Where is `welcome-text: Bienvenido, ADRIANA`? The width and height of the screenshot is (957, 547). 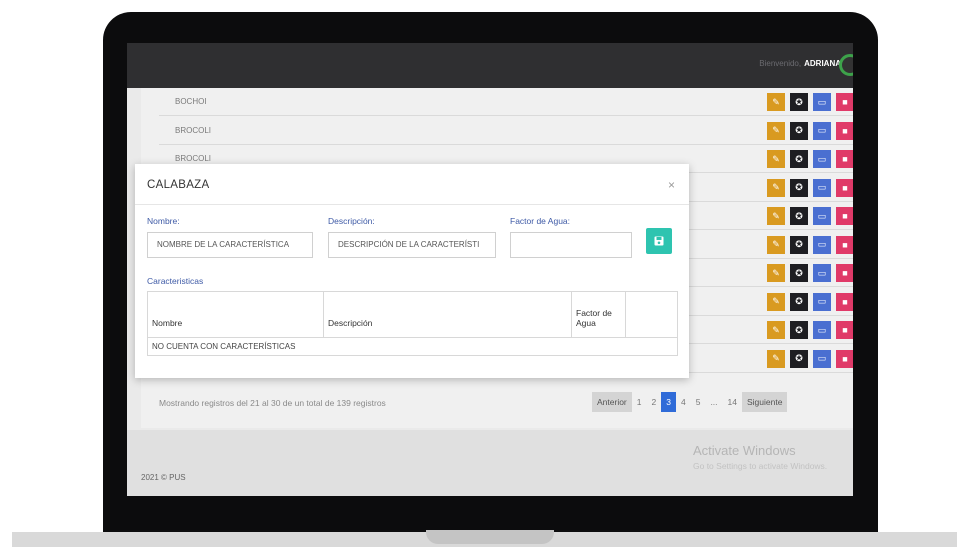
welcome-text: Bienvenido, ADRIANA is located at coordinates (800, 63).